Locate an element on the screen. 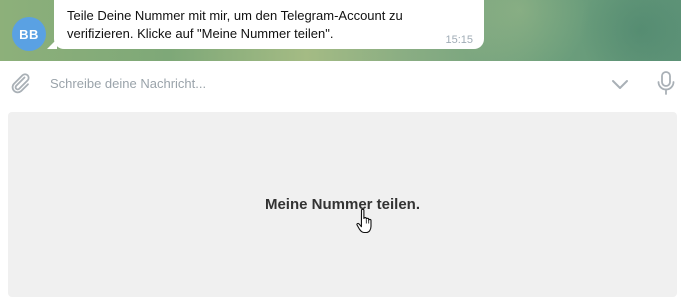 Image resolution: width=681 pixels, height=303 pixels. paperclip-icon is located at coordinates (20, 83).